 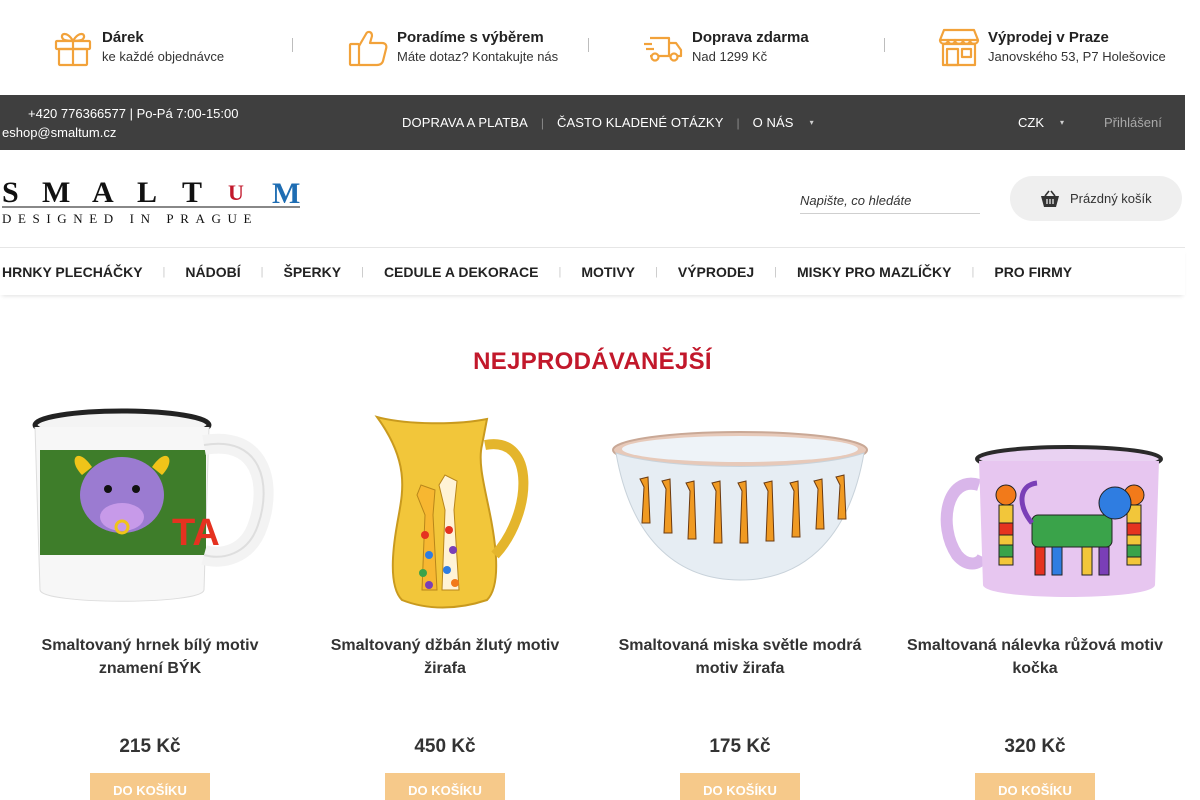 What do you see at coordinates (445, 510) in the screenshot?
I see `jug-giraffe-image` at bounding box center [445, 510].